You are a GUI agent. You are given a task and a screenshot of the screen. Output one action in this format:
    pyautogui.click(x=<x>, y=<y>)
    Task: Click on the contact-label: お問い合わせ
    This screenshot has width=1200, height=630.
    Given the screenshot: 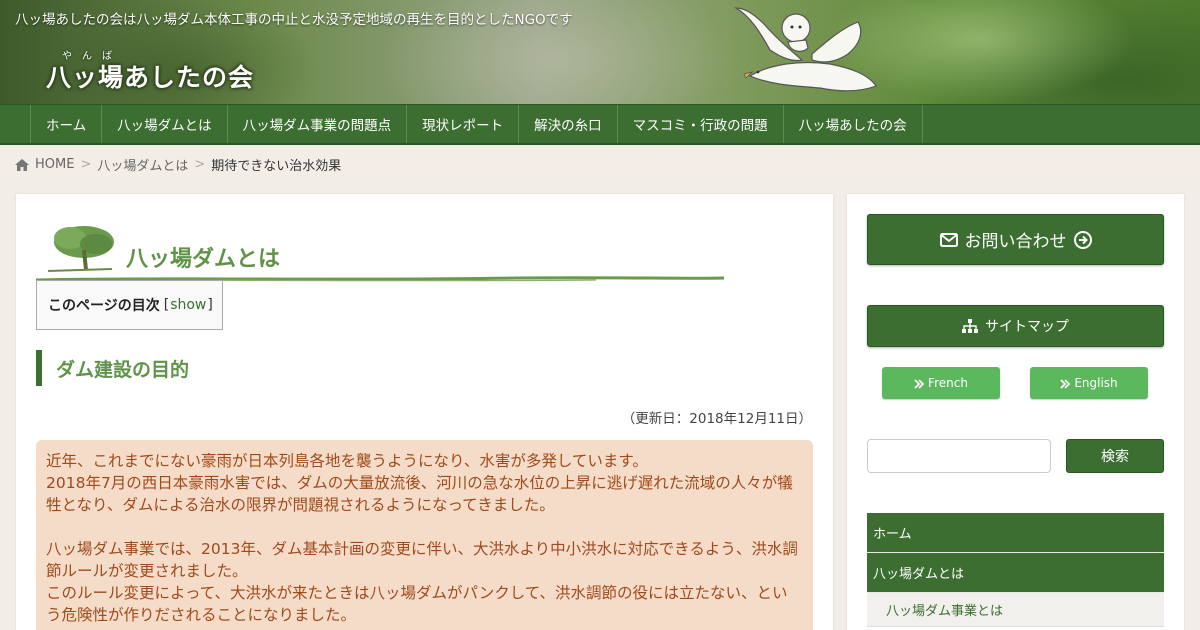 What is the action you would take?
    pyautogui.click(x=1015, y=242)
    